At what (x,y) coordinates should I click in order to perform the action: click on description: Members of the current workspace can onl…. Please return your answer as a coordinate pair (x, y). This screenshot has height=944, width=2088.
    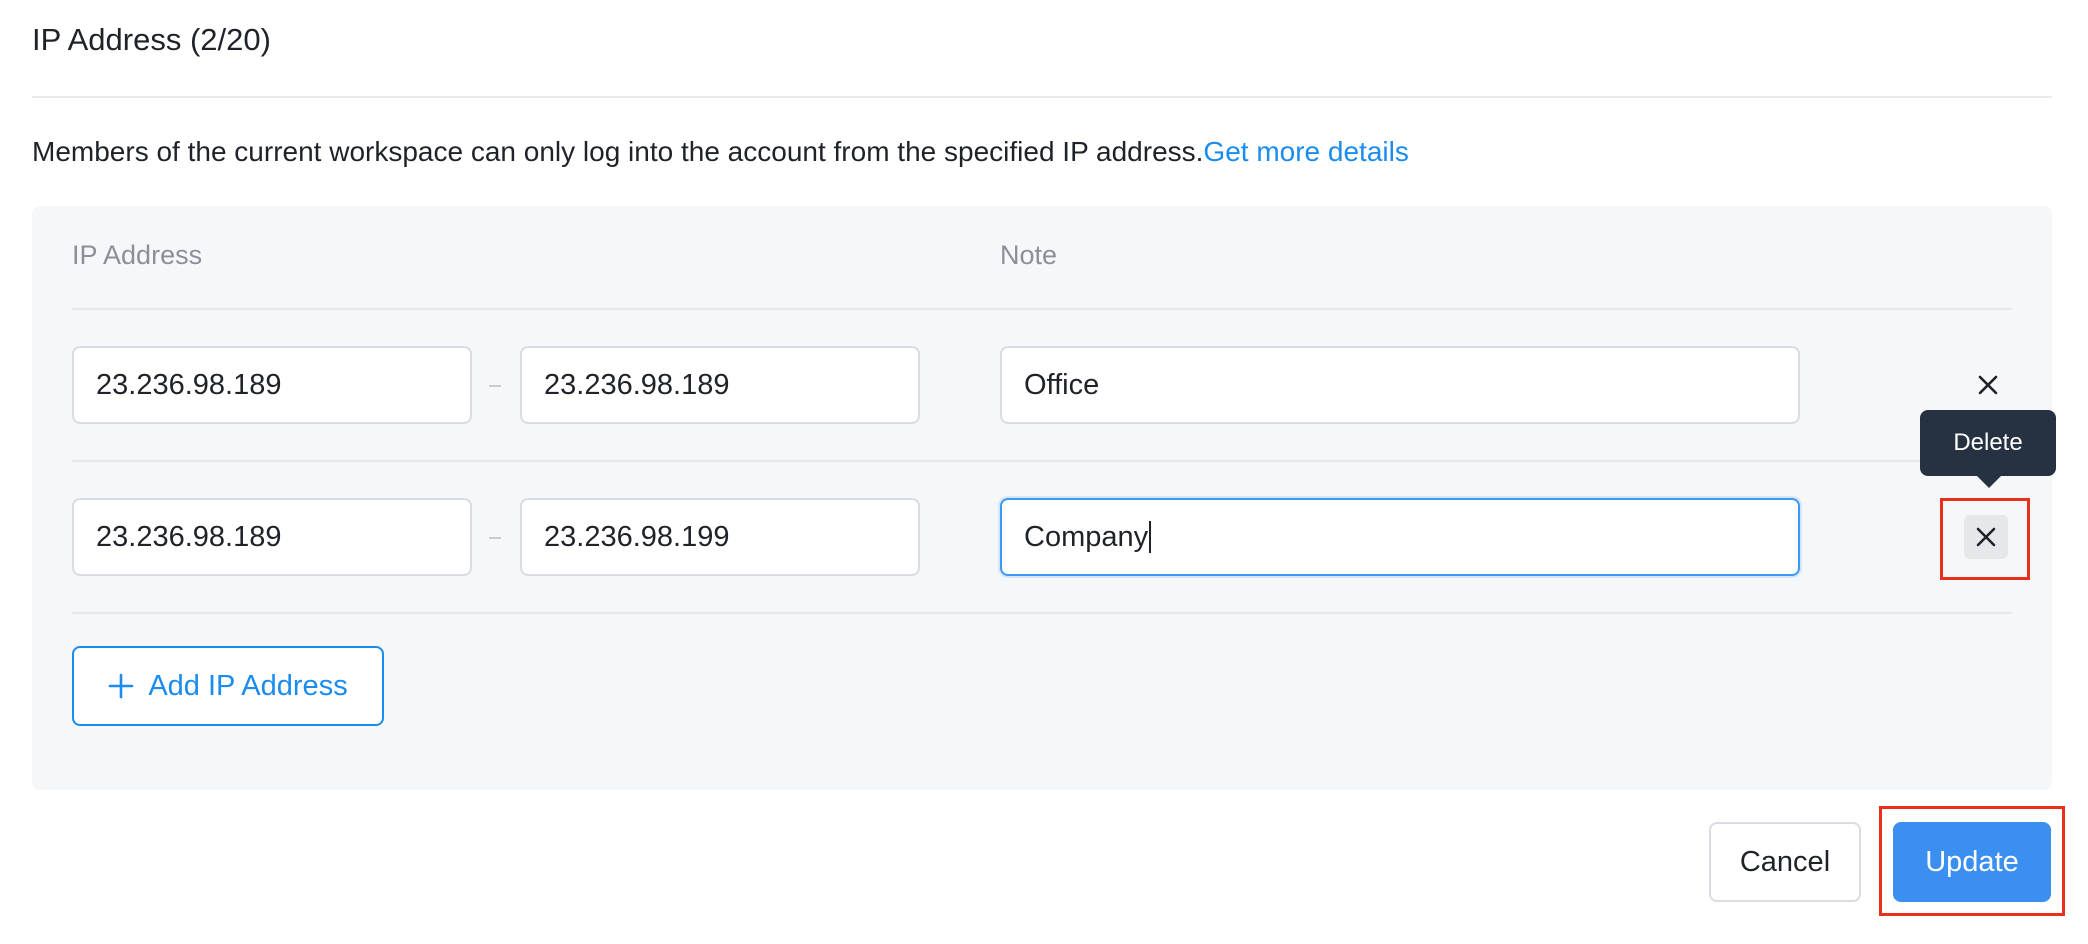
    Looking at the image, I should click on (720, 152).